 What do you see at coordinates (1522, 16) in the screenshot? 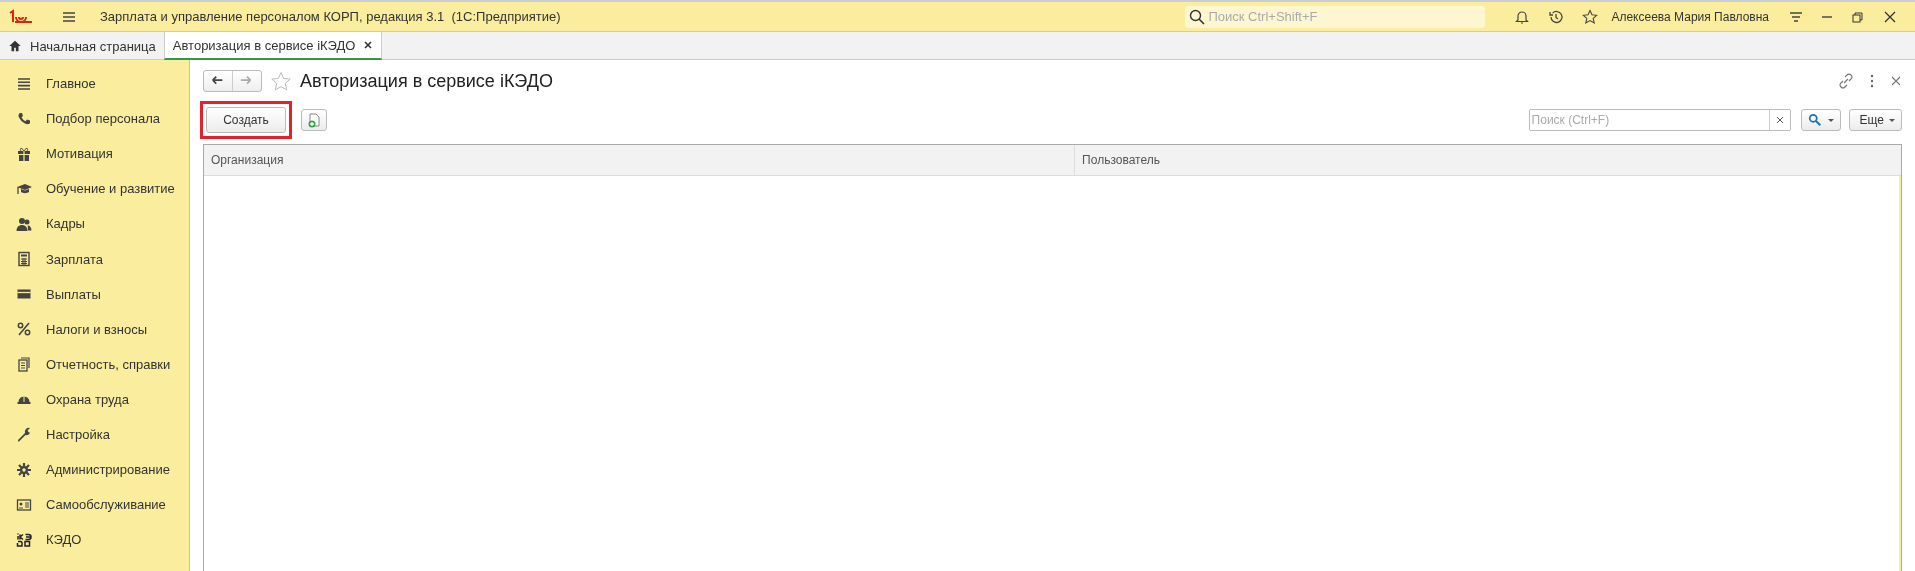
I see `bell-icon` at bounding box center [1522, 16].